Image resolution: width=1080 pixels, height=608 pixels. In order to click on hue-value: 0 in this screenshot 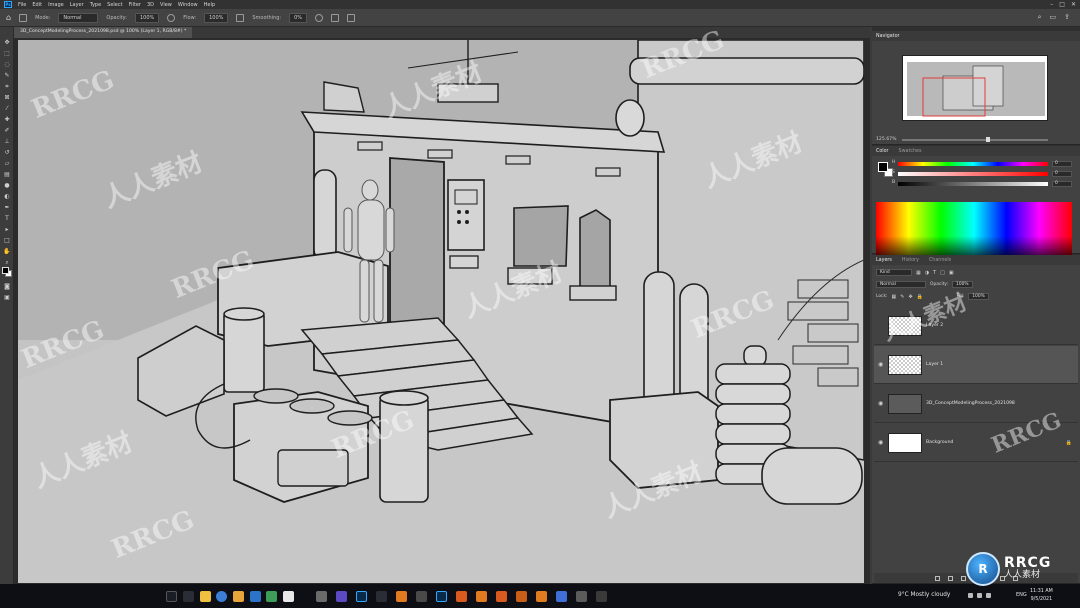, I will do `click(1062, 164)`.